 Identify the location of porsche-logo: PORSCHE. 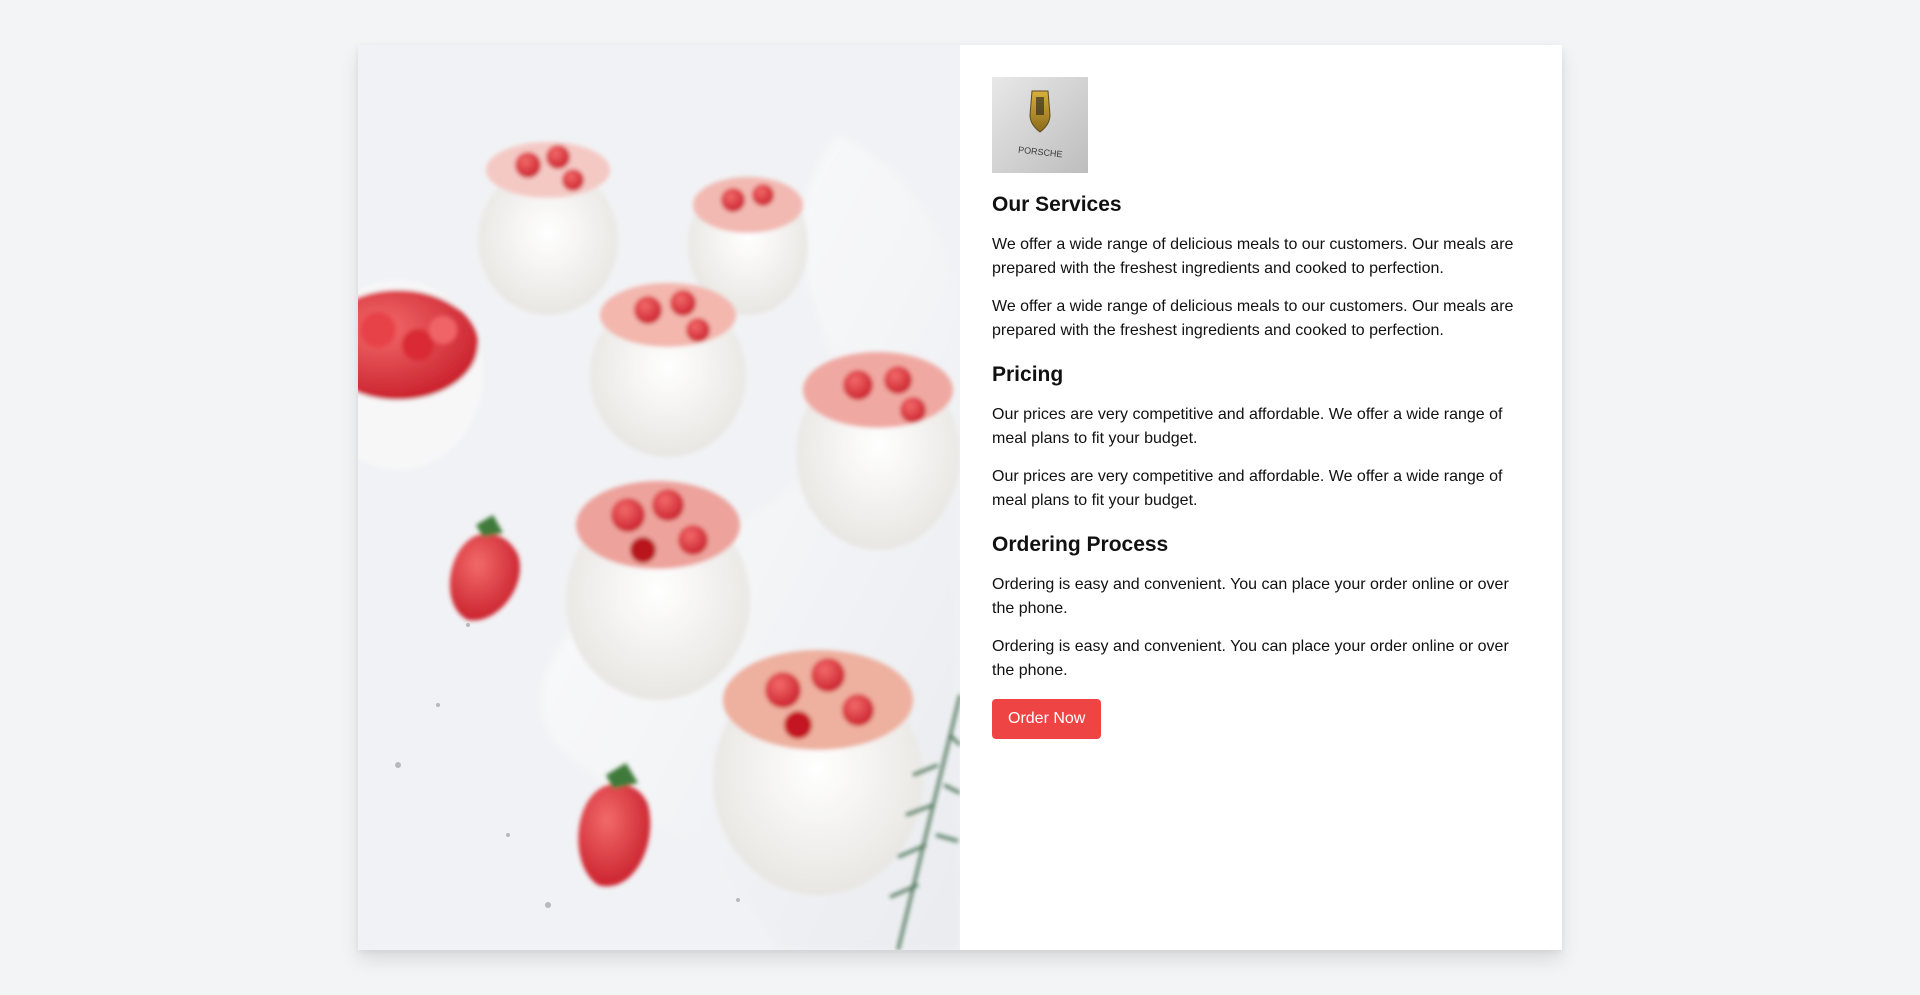
(1040, 125).